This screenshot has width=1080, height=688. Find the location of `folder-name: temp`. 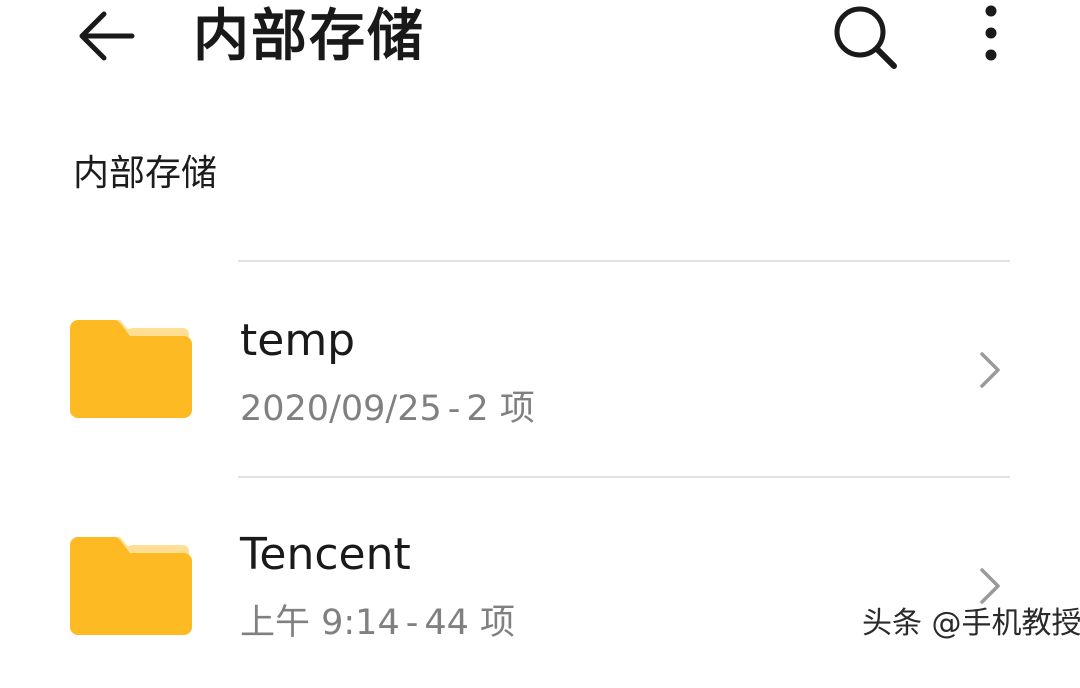

folder-name: temp is located at coordinates (298, 340).